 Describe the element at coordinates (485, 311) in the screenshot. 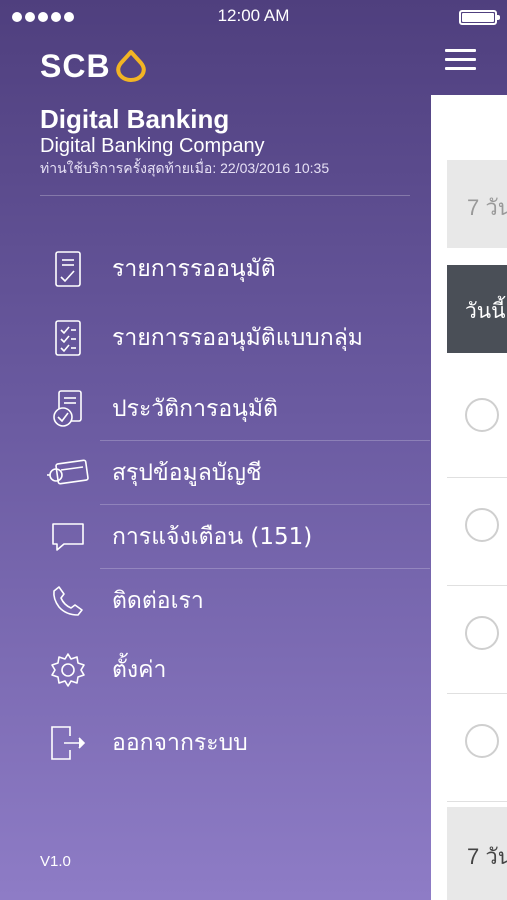

I see `section-header-label: วันนี้` at that location.